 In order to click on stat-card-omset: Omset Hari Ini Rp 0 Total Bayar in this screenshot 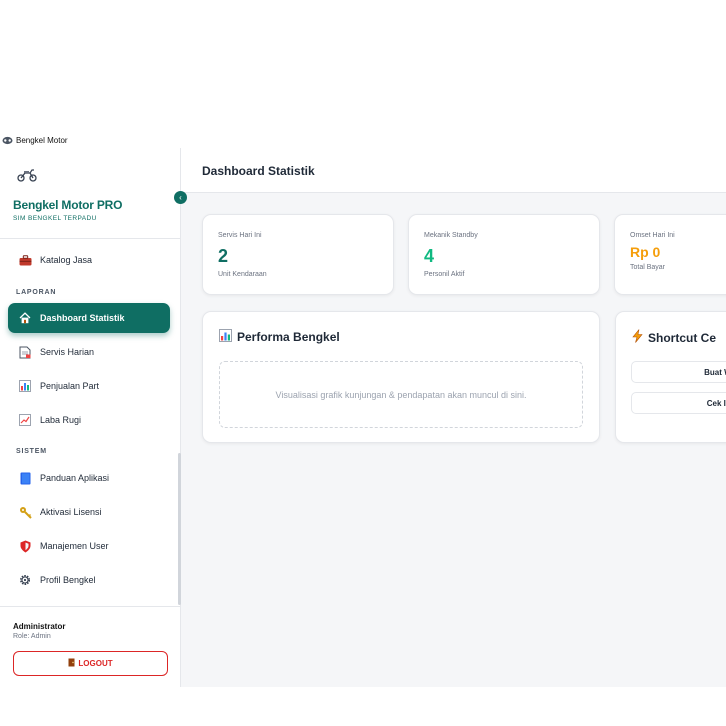, I will do `click(670, 254)`.